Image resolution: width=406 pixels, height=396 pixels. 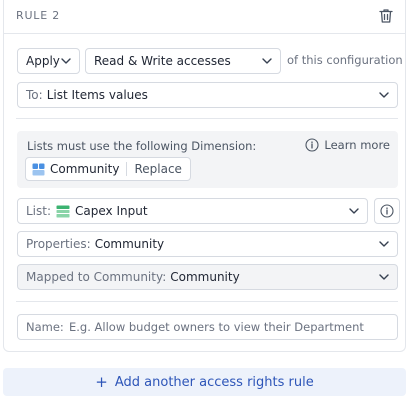 I want to click on list-value: Capex Input, so click(x=111, y=211).